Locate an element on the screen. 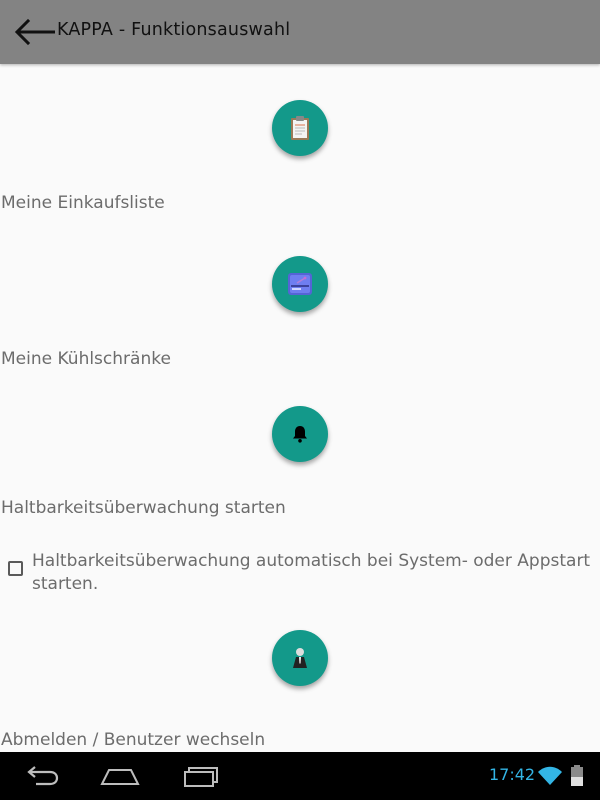 The height and width of the screenshot is (800, 600). back-nav-button is located at coordinates (44, 776).